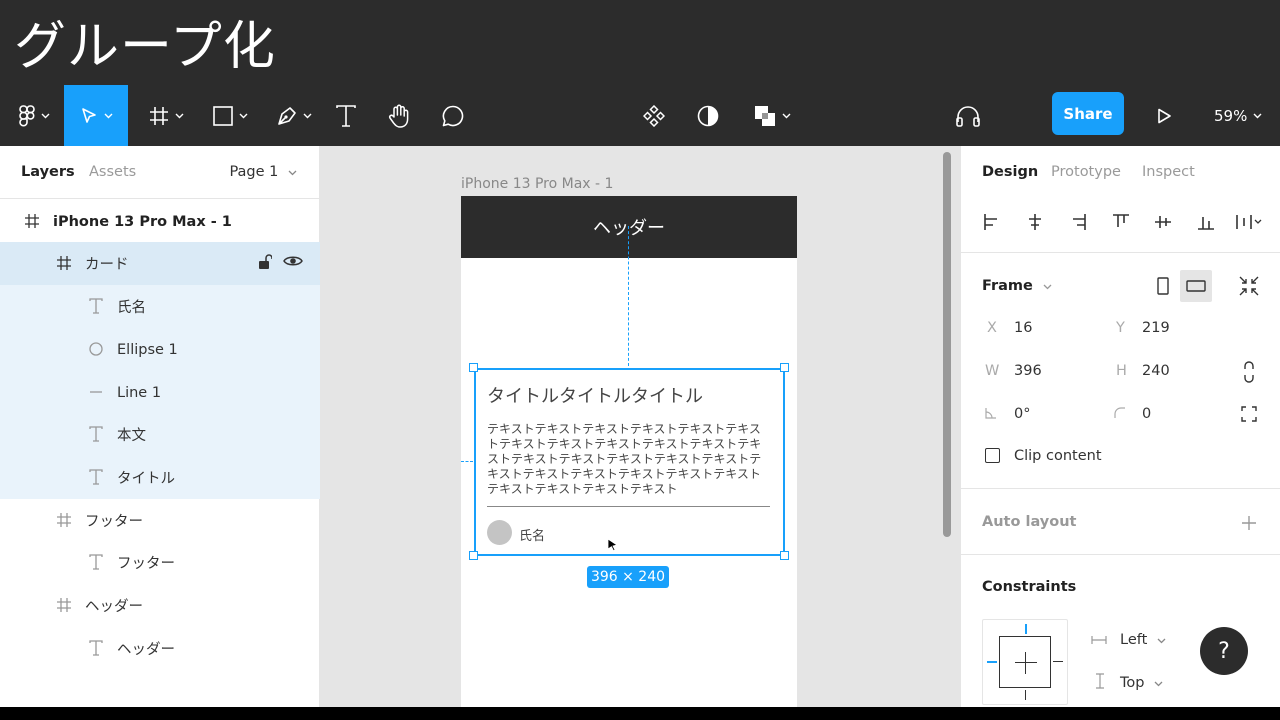  I want to click on resize-handle-top-left, so click(473, 367).